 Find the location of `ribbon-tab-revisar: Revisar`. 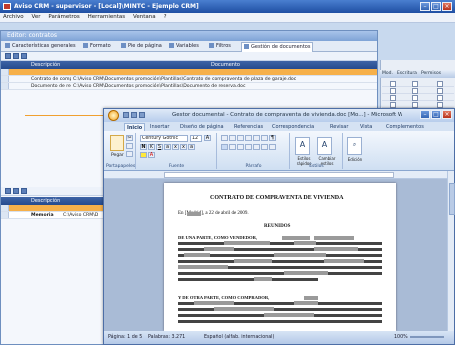

ribbon-tab-revisar: Revisar is located at coordinates (339, 127).